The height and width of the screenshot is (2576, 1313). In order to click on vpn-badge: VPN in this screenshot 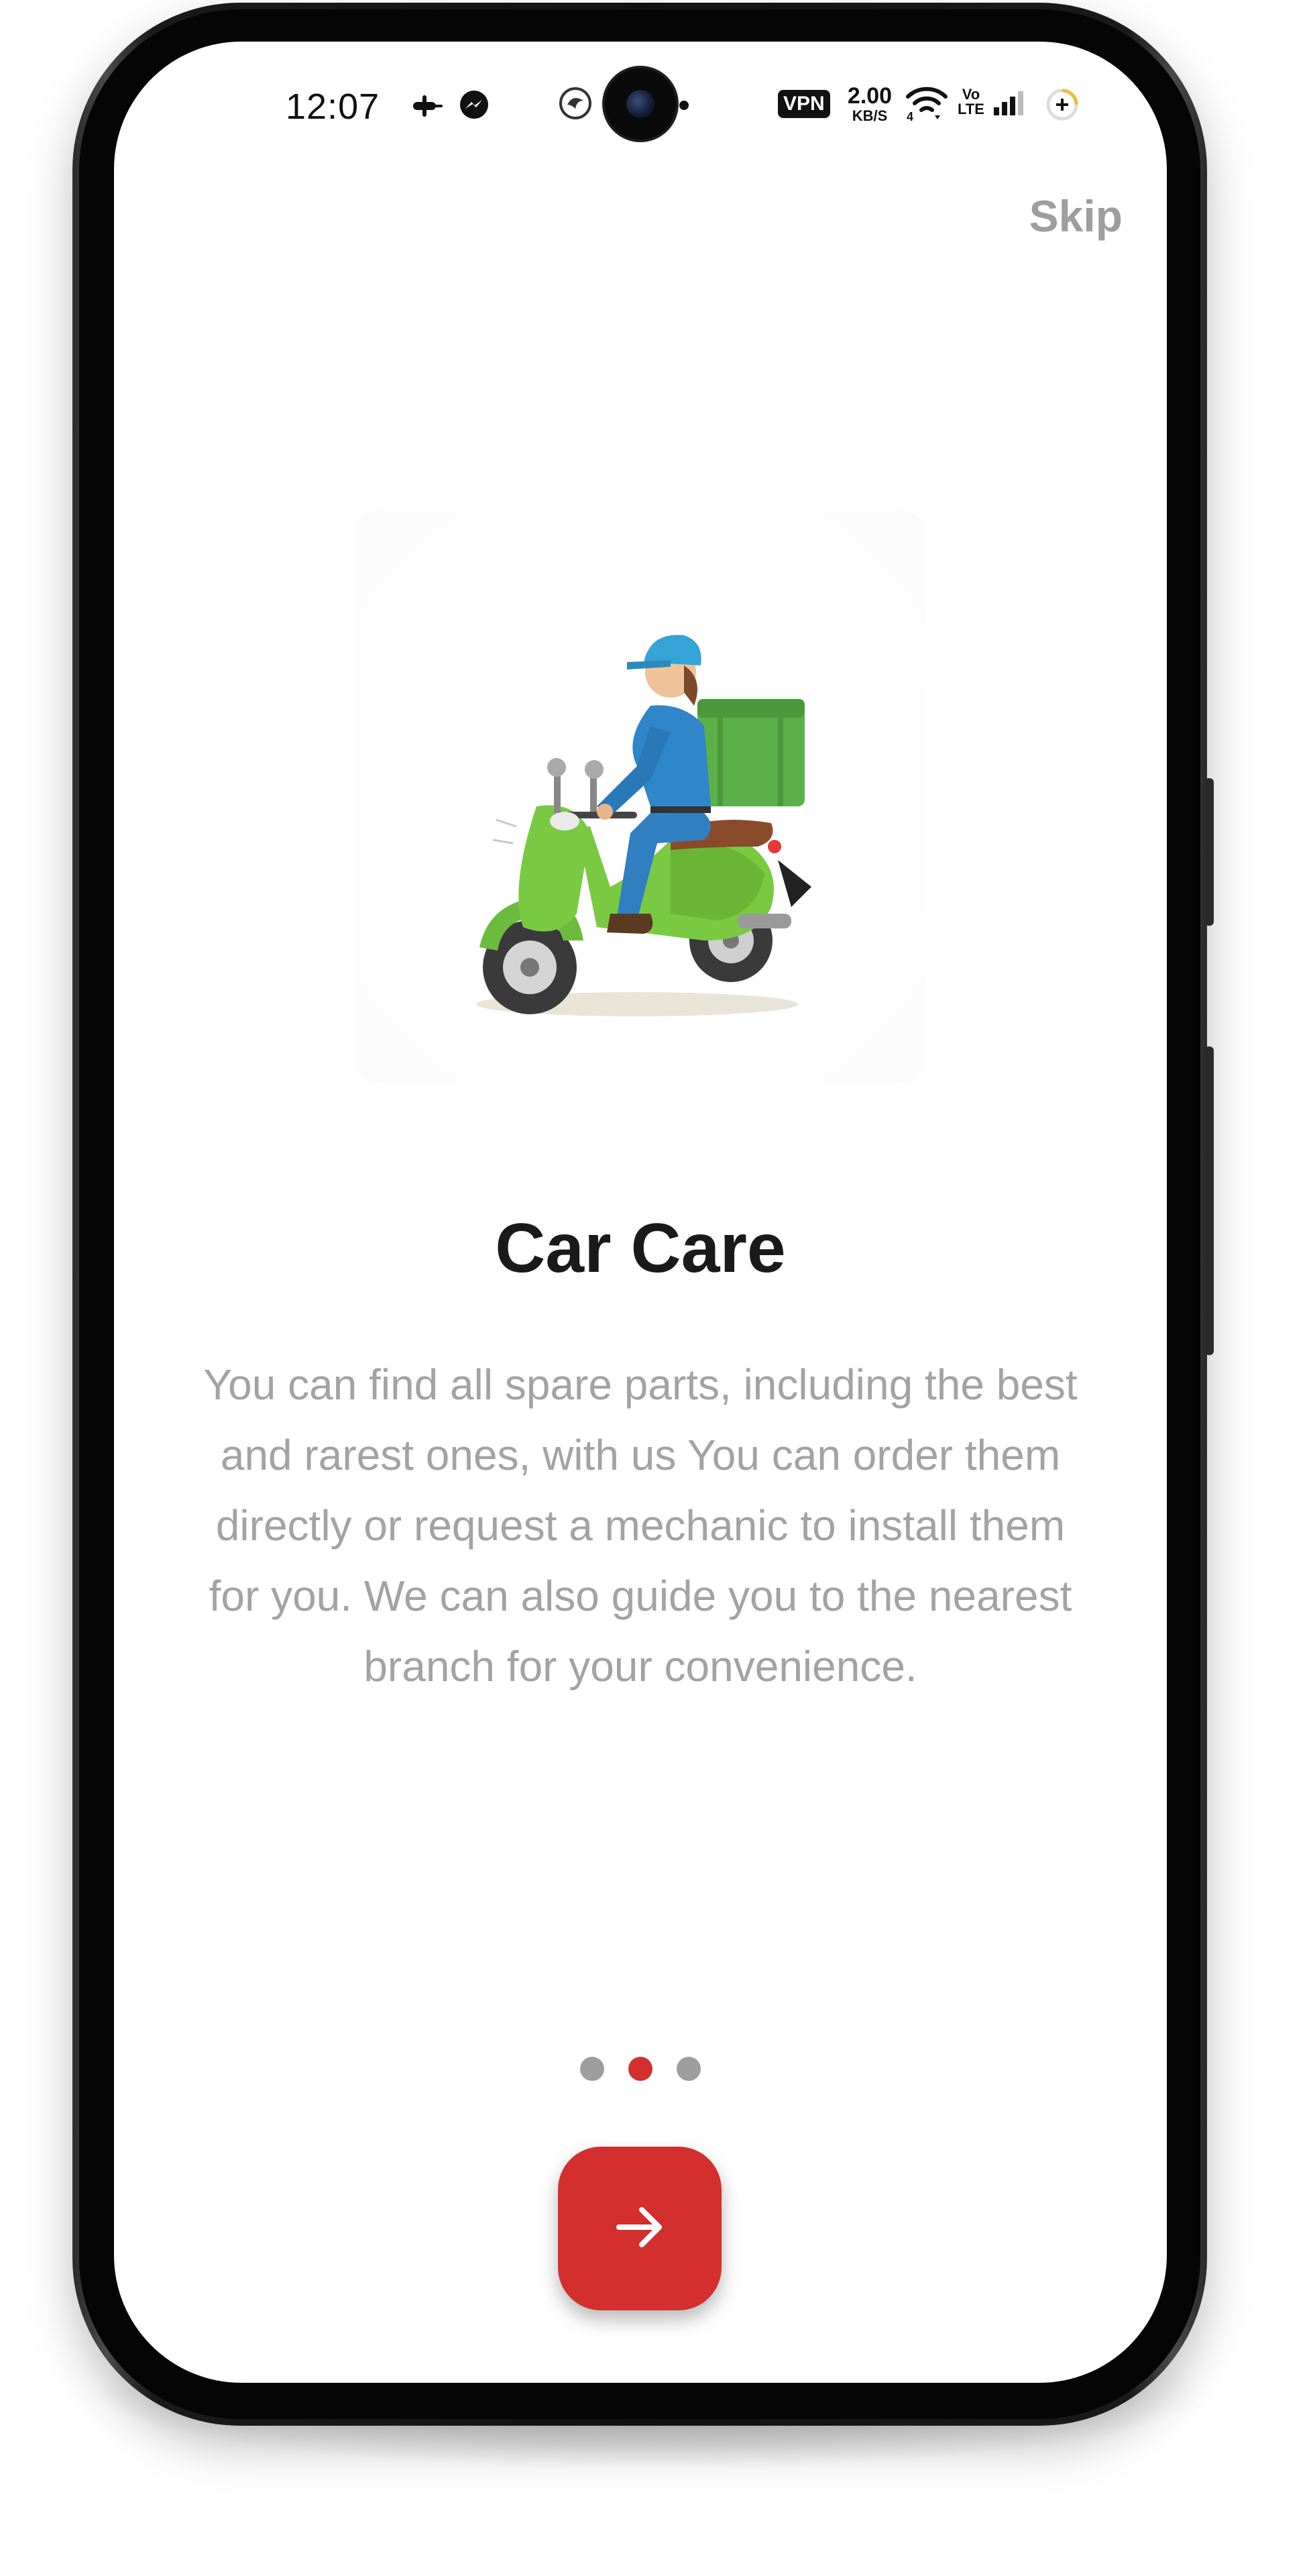, I will do `click(804, 104)`.